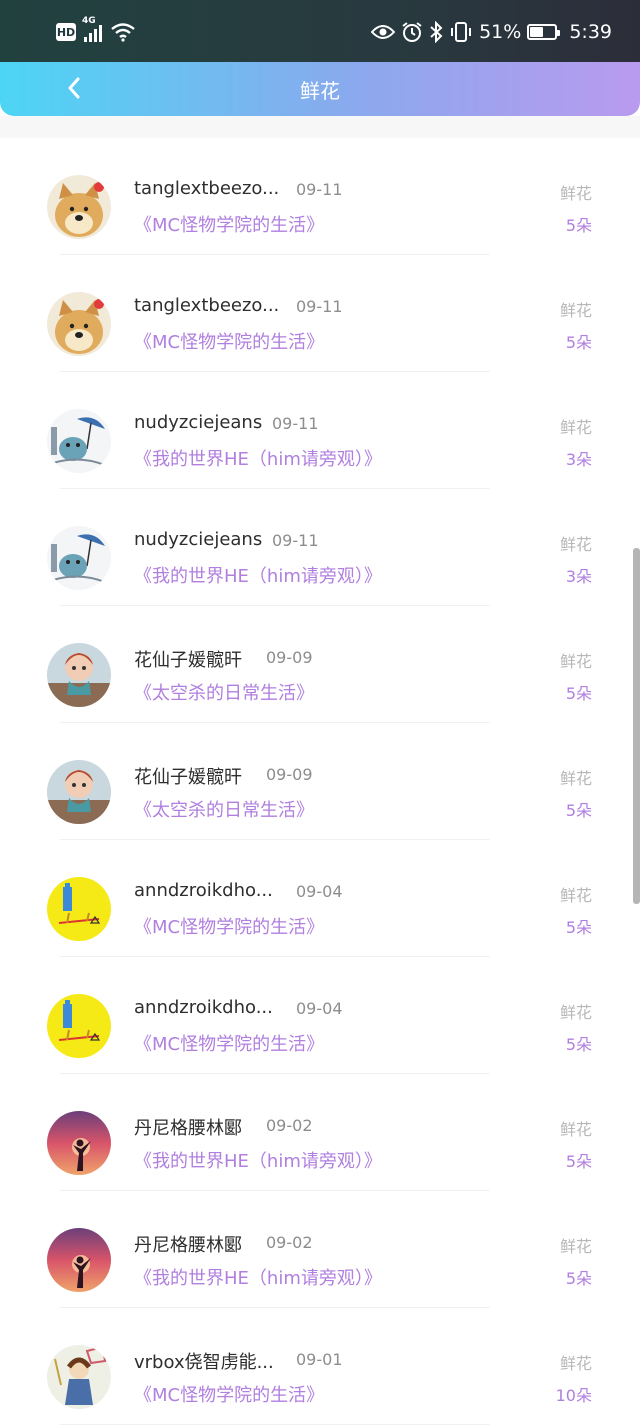  I want to click on list-item: vrbox侥智虏能... 09-01 《MC怪物学院的生活》 鲜花 10朵, so click(320, 1366).